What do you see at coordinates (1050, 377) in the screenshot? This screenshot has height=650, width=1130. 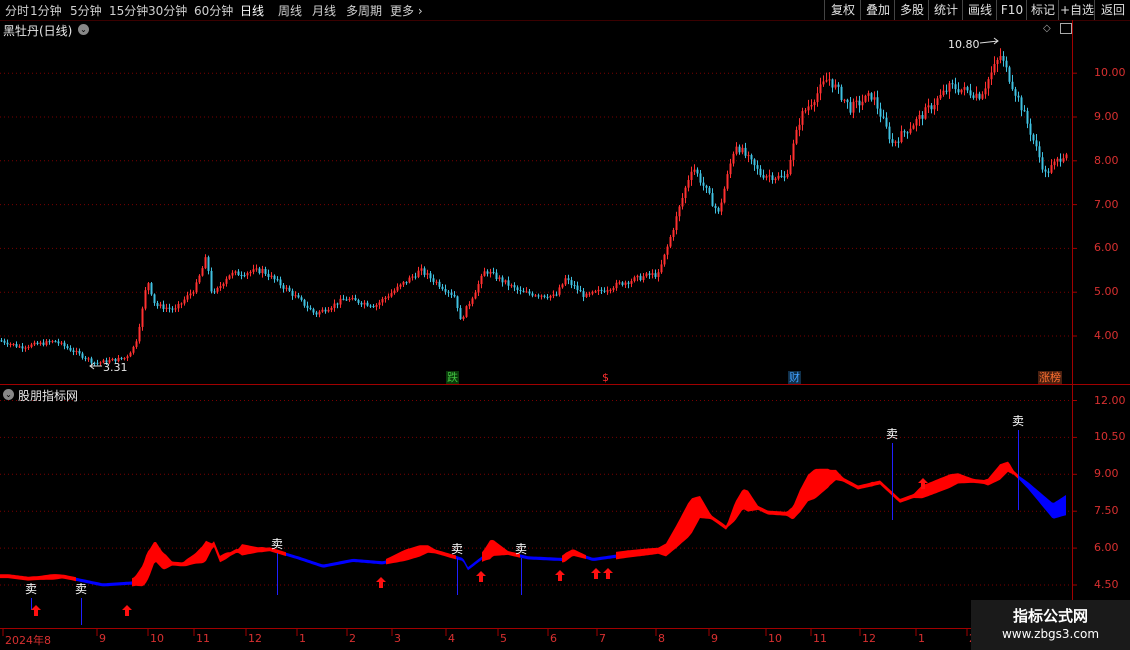 I see `news-badge-gain-list: 涨榜` at bounding box center [1050, 377].